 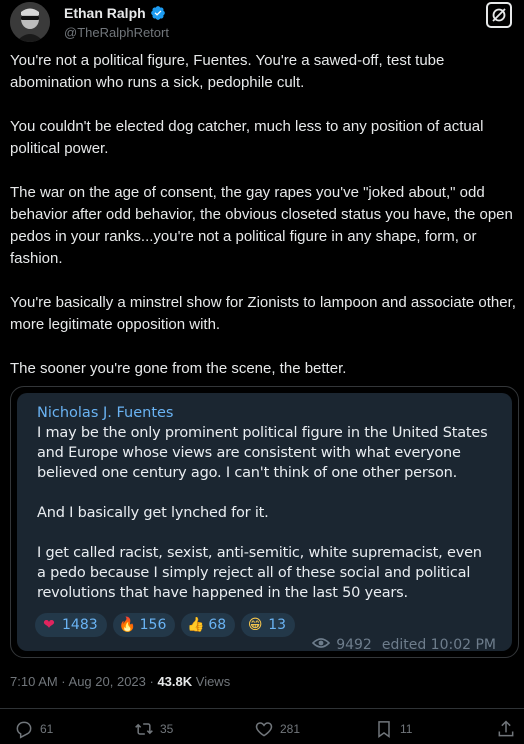 I want to click on grin-icon: 😁, so click(x=255, y=625).